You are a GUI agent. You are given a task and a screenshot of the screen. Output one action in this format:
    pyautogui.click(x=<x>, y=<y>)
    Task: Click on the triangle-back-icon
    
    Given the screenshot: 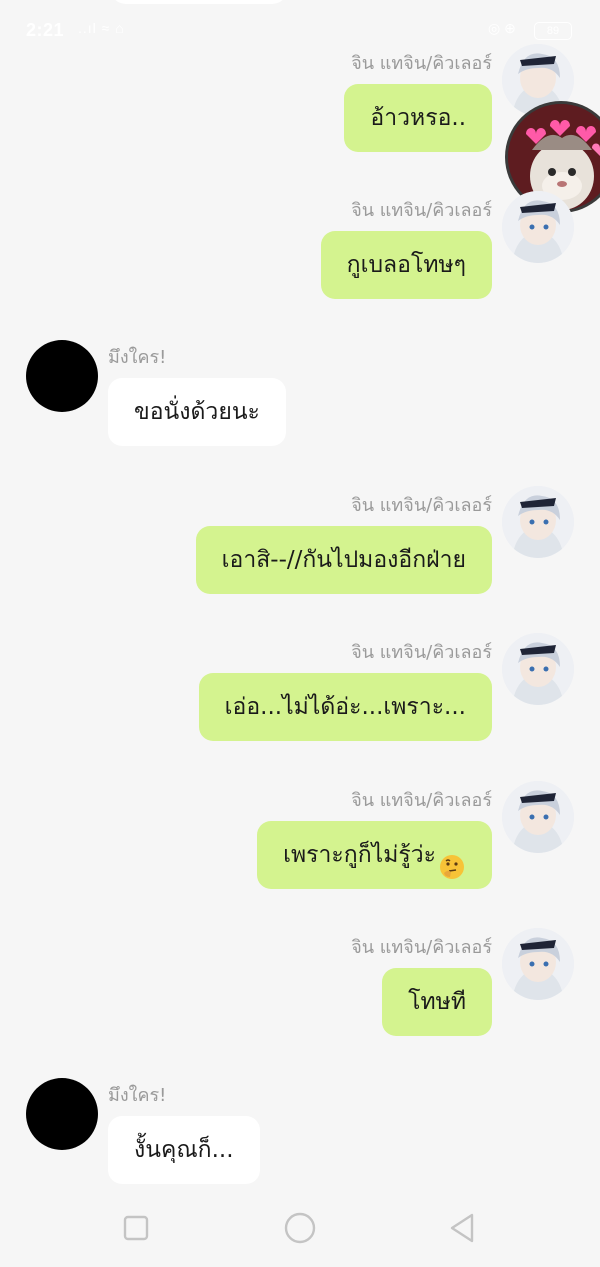 What is the action you would take?
    pyautogui.click(x=462, y=1228)
    